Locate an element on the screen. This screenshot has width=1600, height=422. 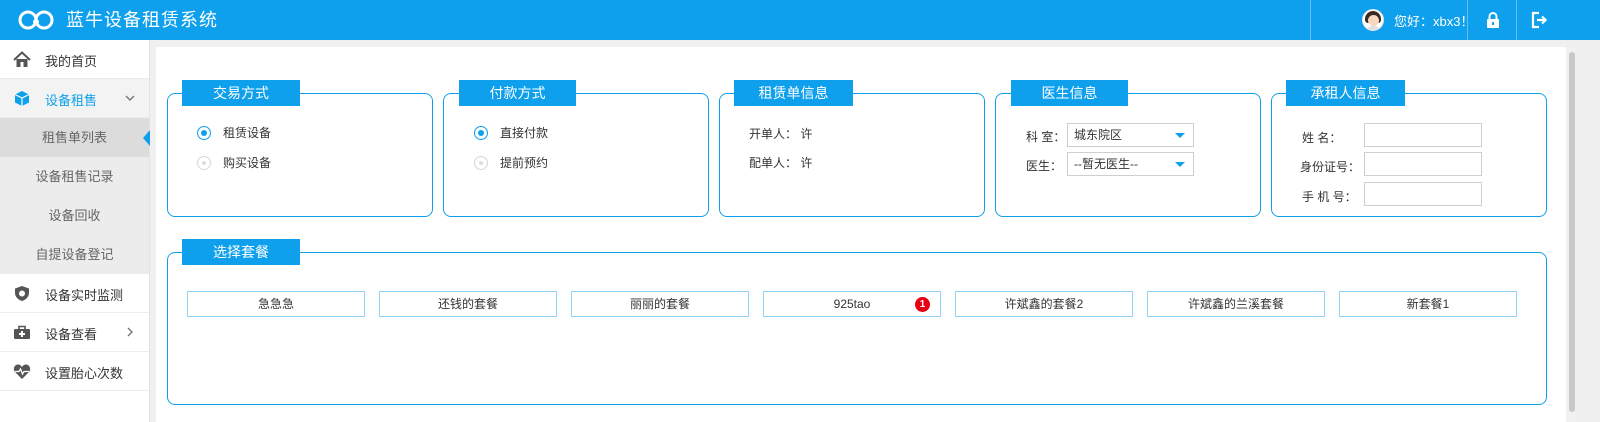
sidebar-item-fetal-heart: 设置胎心次数 is located at coordinates (74, 371).